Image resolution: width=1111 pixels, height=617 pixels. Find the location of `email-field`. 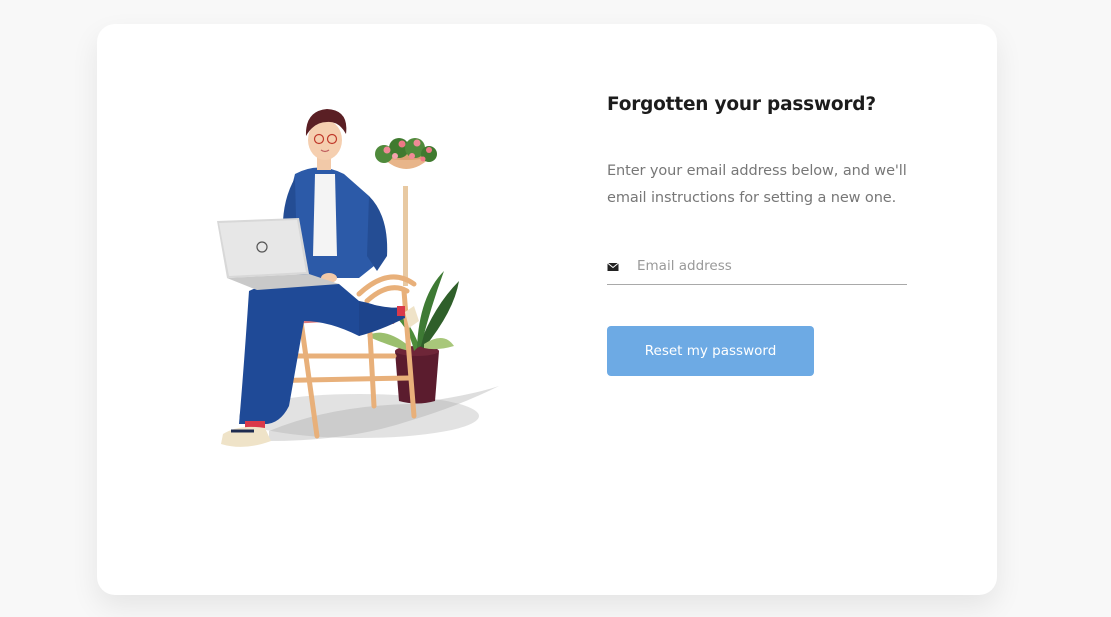

email-field is located at coordinates (757, 270).